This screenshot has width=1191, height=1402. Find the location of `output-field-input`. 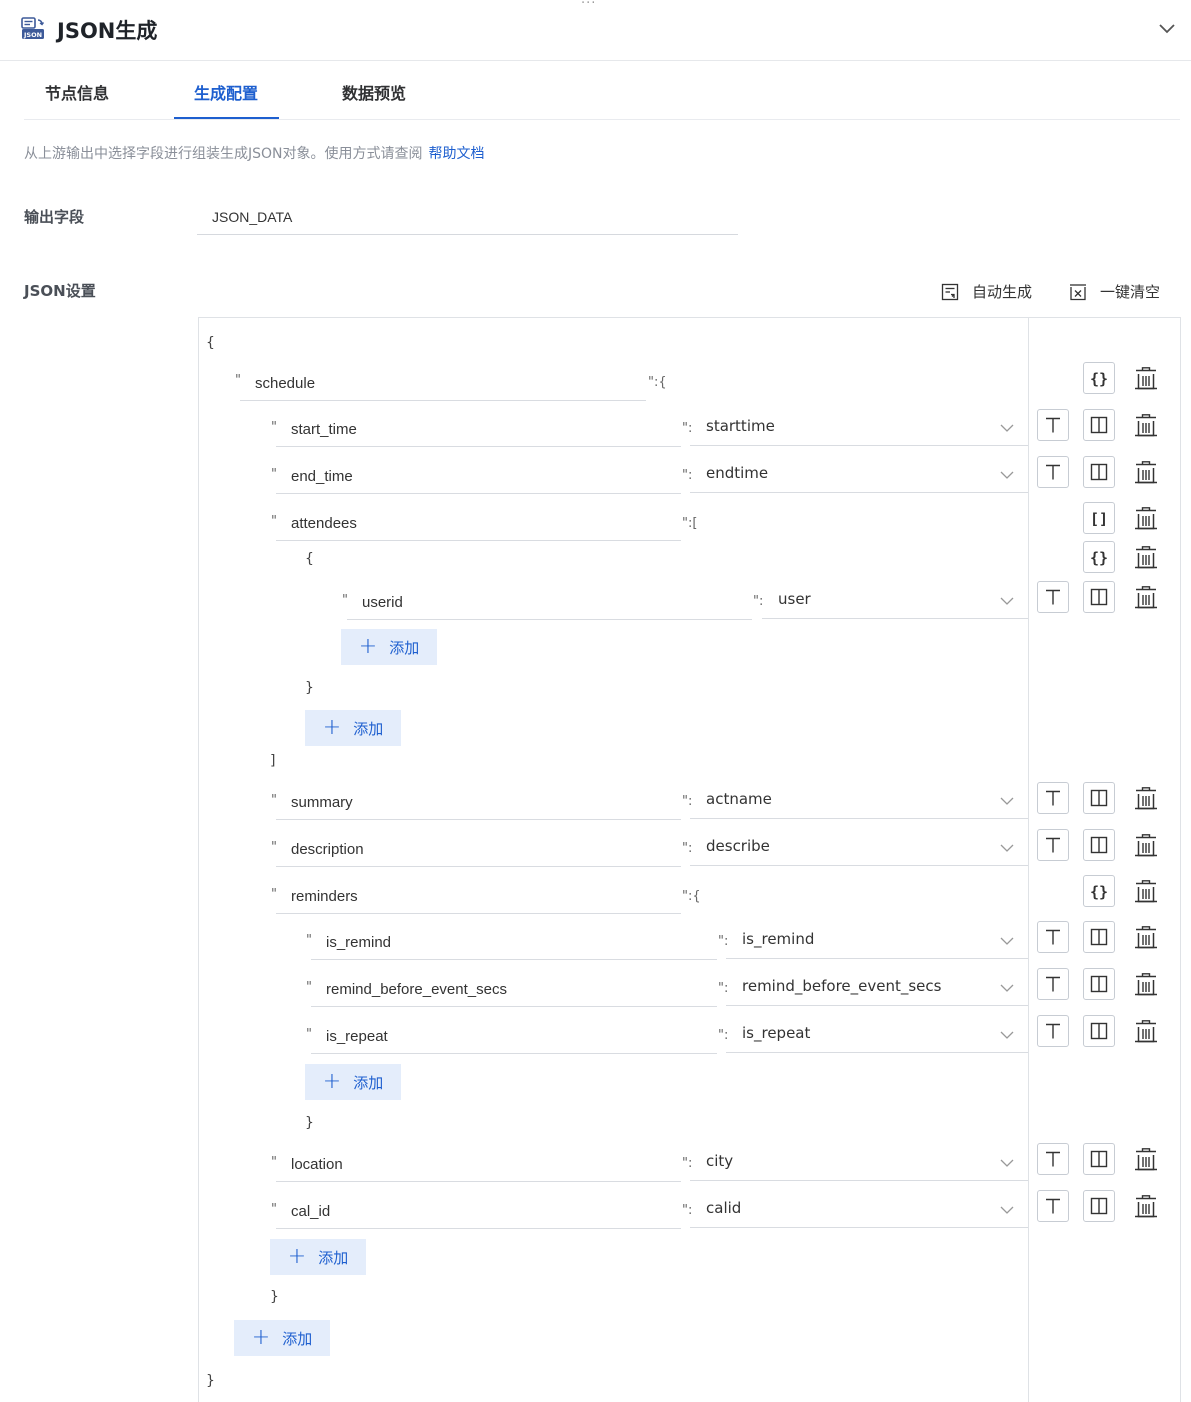

output-field-input is located at coordinates (467, 217).